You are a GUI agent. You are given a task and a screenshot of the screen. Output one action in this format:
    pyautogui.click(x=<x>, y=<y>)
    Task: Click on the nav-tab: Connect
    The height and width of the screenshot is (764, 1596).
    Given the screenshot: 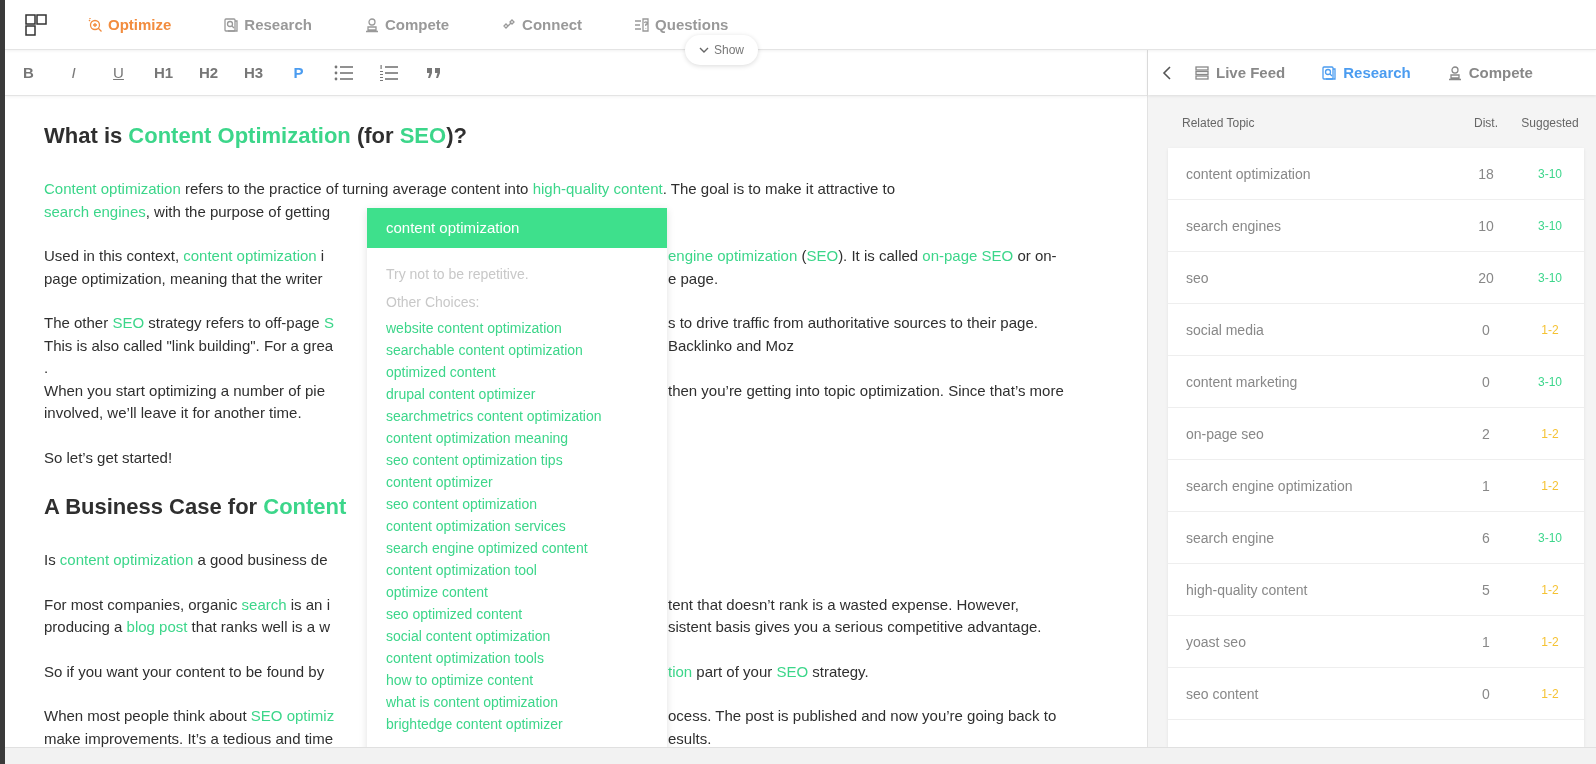 What is the action you would take?
    pyautogui.click(x=542, y=24)
    